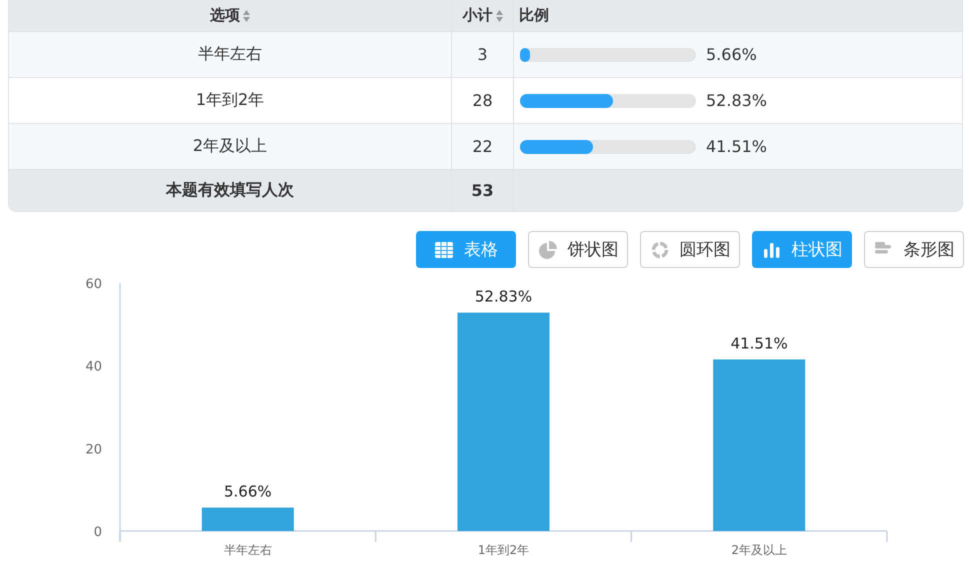 This screenshot has height=577, width=969. What do you see at coordinates (548, 250) in the screenshot?
I see `pie-chart-icon` at bounding box center [548, 250].